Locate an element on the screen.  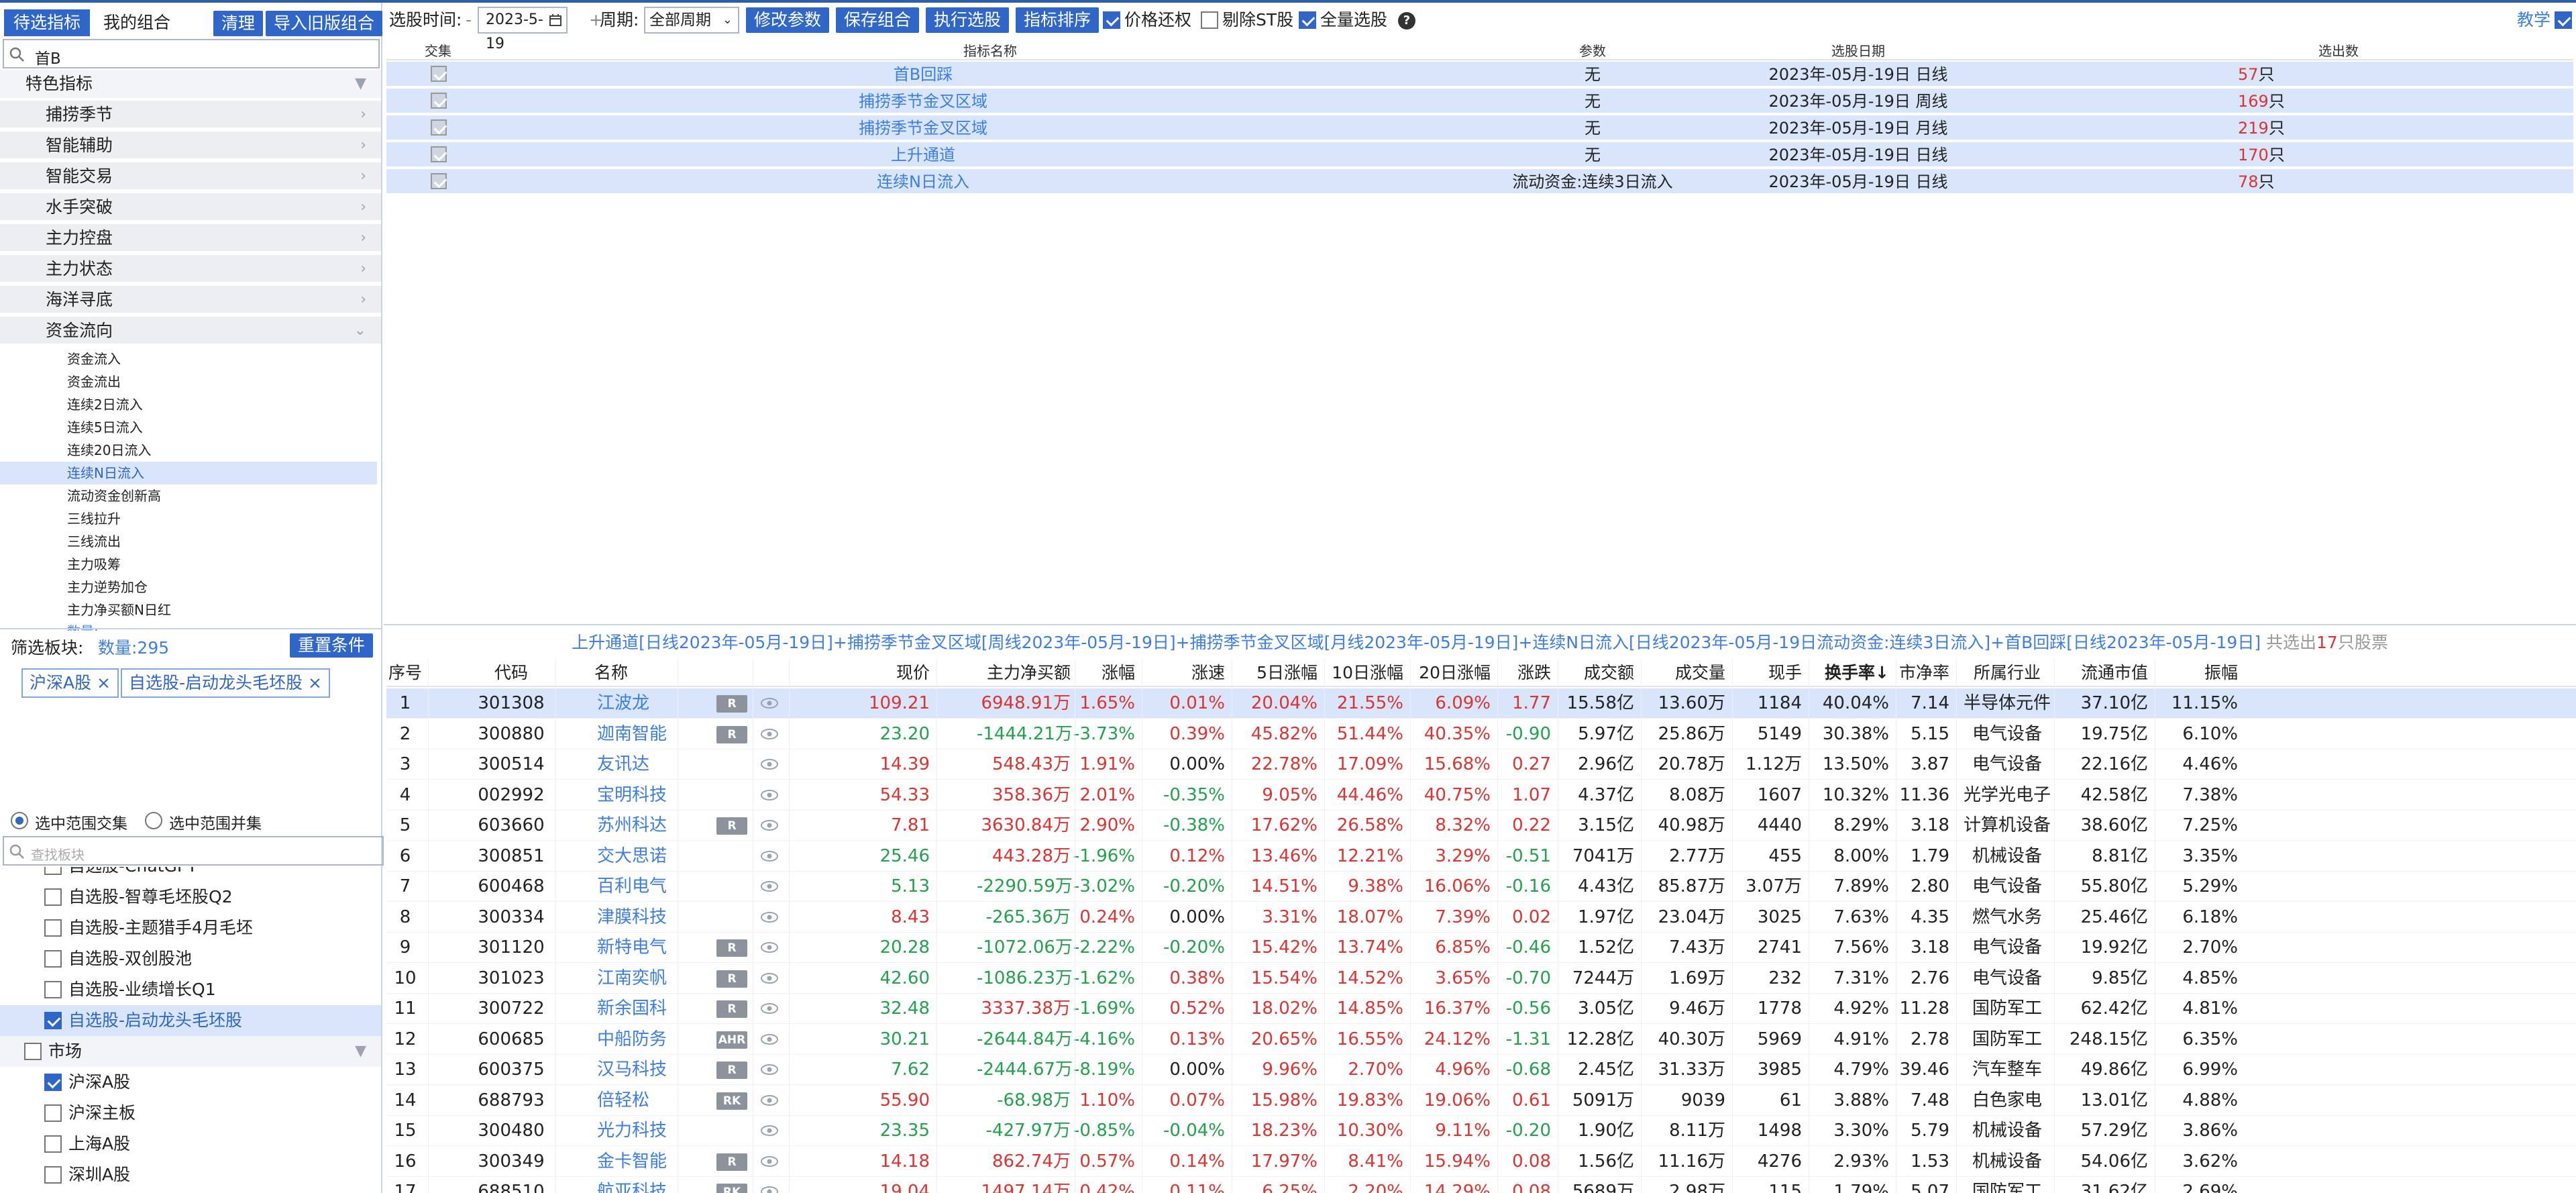
exclude-st-checkbox is located at coordinates (1209, 20).